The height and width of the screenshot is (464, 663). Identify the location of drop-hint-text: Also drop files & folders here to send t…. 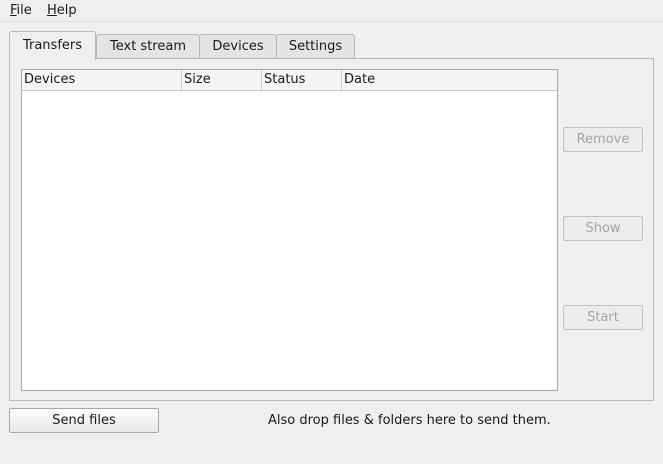
(409, 420).